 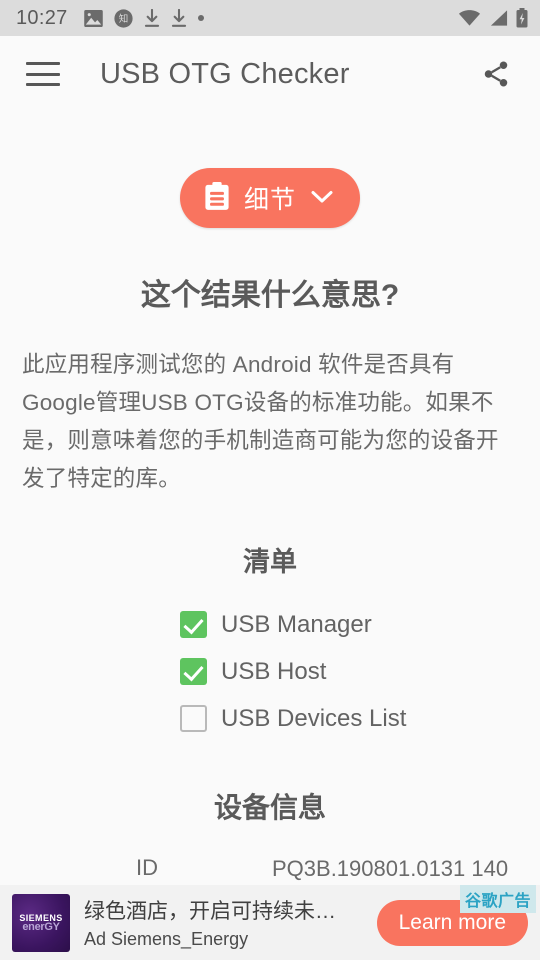 What do you see at coordinates (349, 671) in the screenshot?
I see `list-item: USB Host` at bounding box center [349, 671].